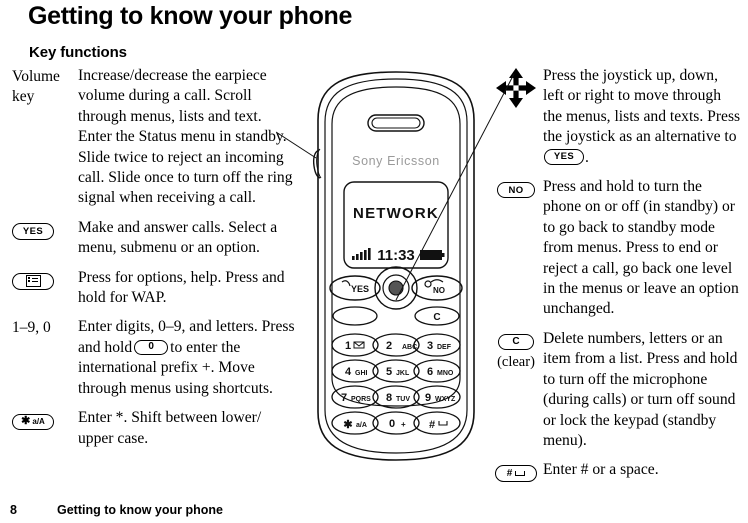  What do you see at coordinates (346, 283) in the screenshot?
I see `call-answer-icon` at bounding box center [346, 283].